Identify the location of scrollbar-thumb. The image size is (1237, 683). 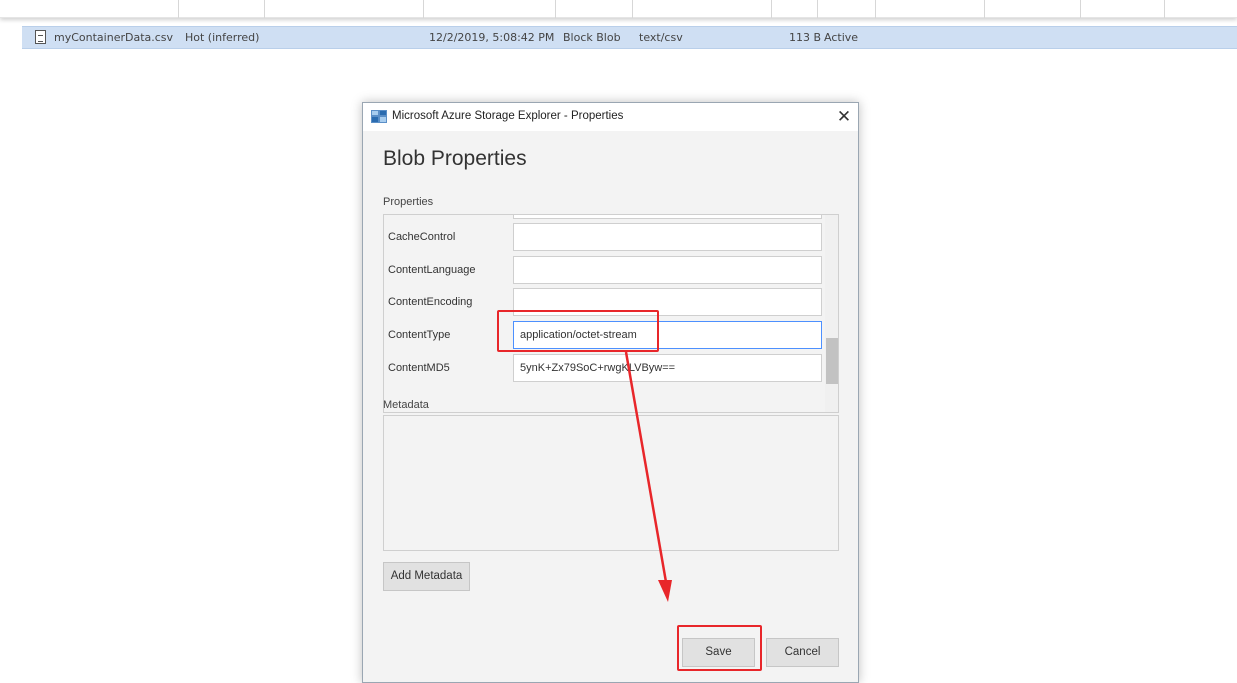
(832, 361).